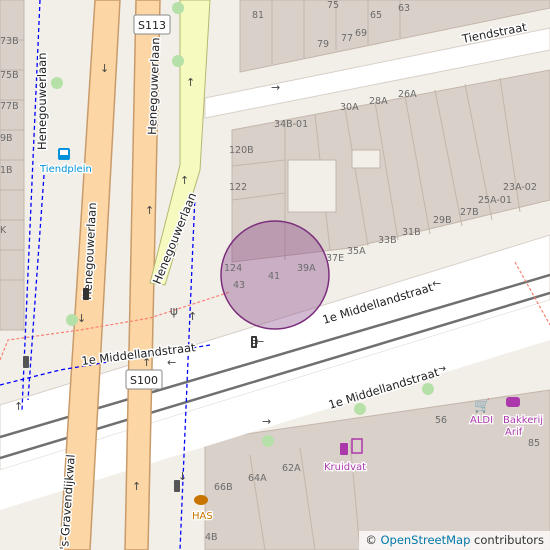  I want to click on house-number: 77, so click(347, 38).